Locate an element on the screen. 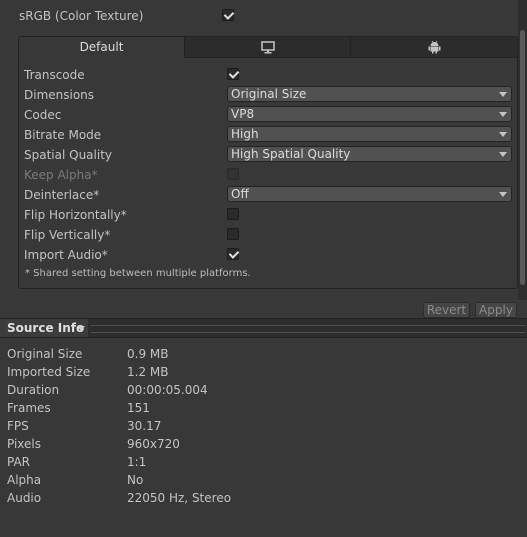 The height and width of the screenshot is (537, 527). srgb-checkbox is located at coordinates (228, 15).